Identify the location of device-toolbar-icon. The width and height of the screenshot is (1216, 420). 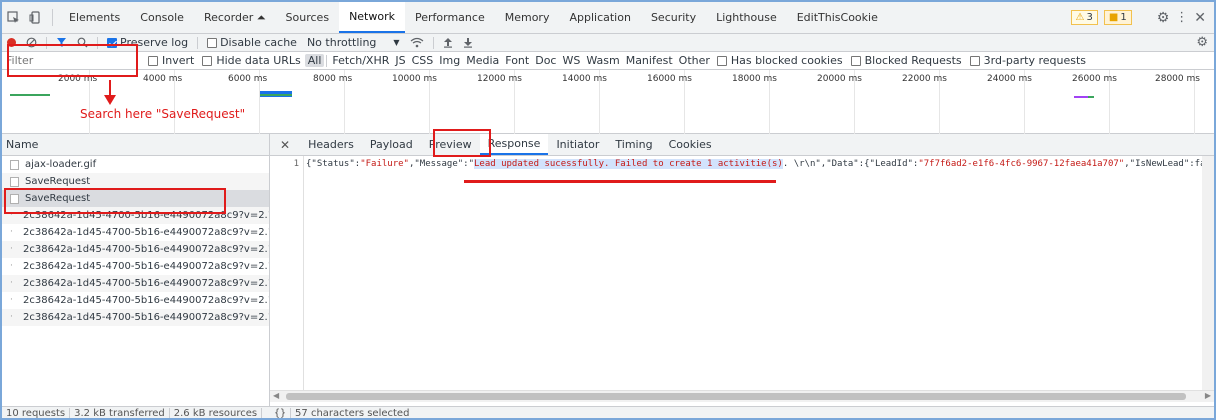
(35, 17).